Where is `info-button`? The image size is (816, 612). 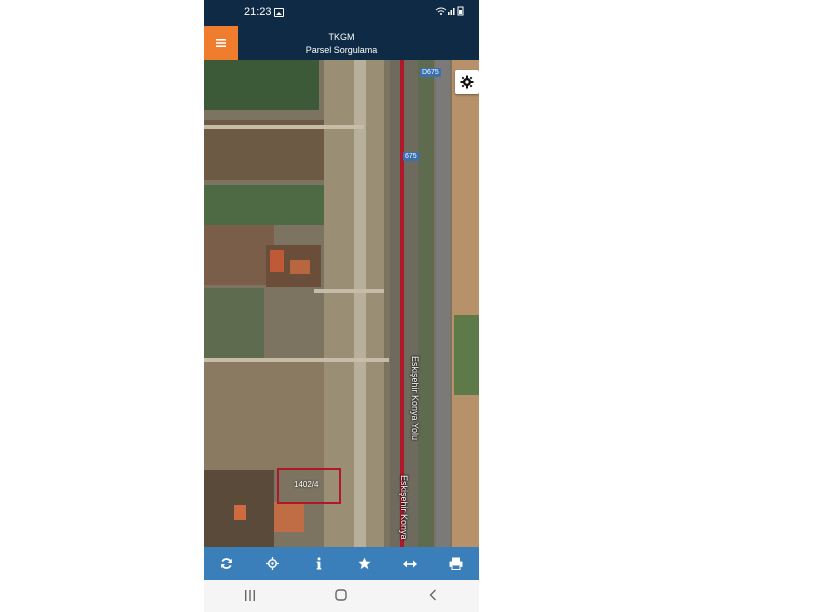
info-button is located at coordinates (319, 564).